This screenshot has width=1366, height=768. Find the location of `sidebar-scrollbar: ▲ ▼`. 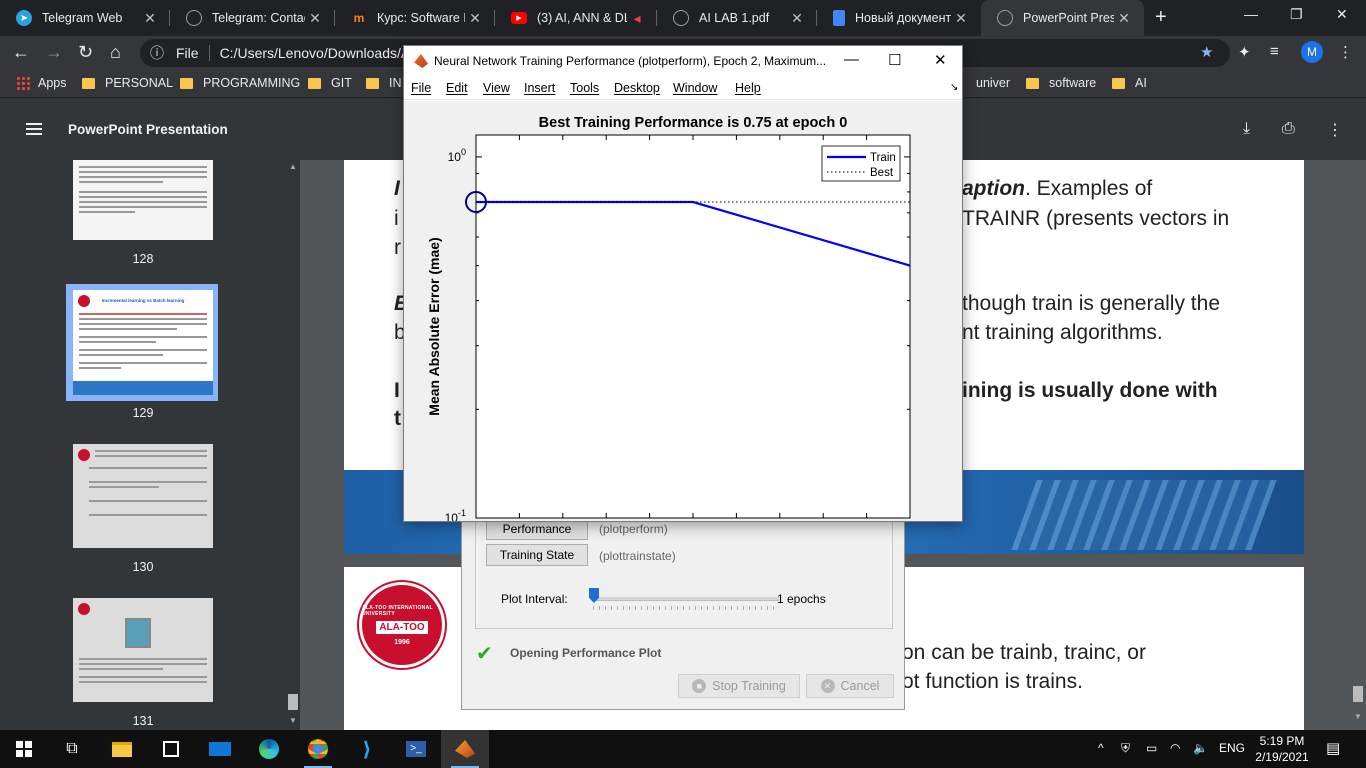

sidebar-scrollbar: ▲ ▼ is located at coordinates (293, 445).